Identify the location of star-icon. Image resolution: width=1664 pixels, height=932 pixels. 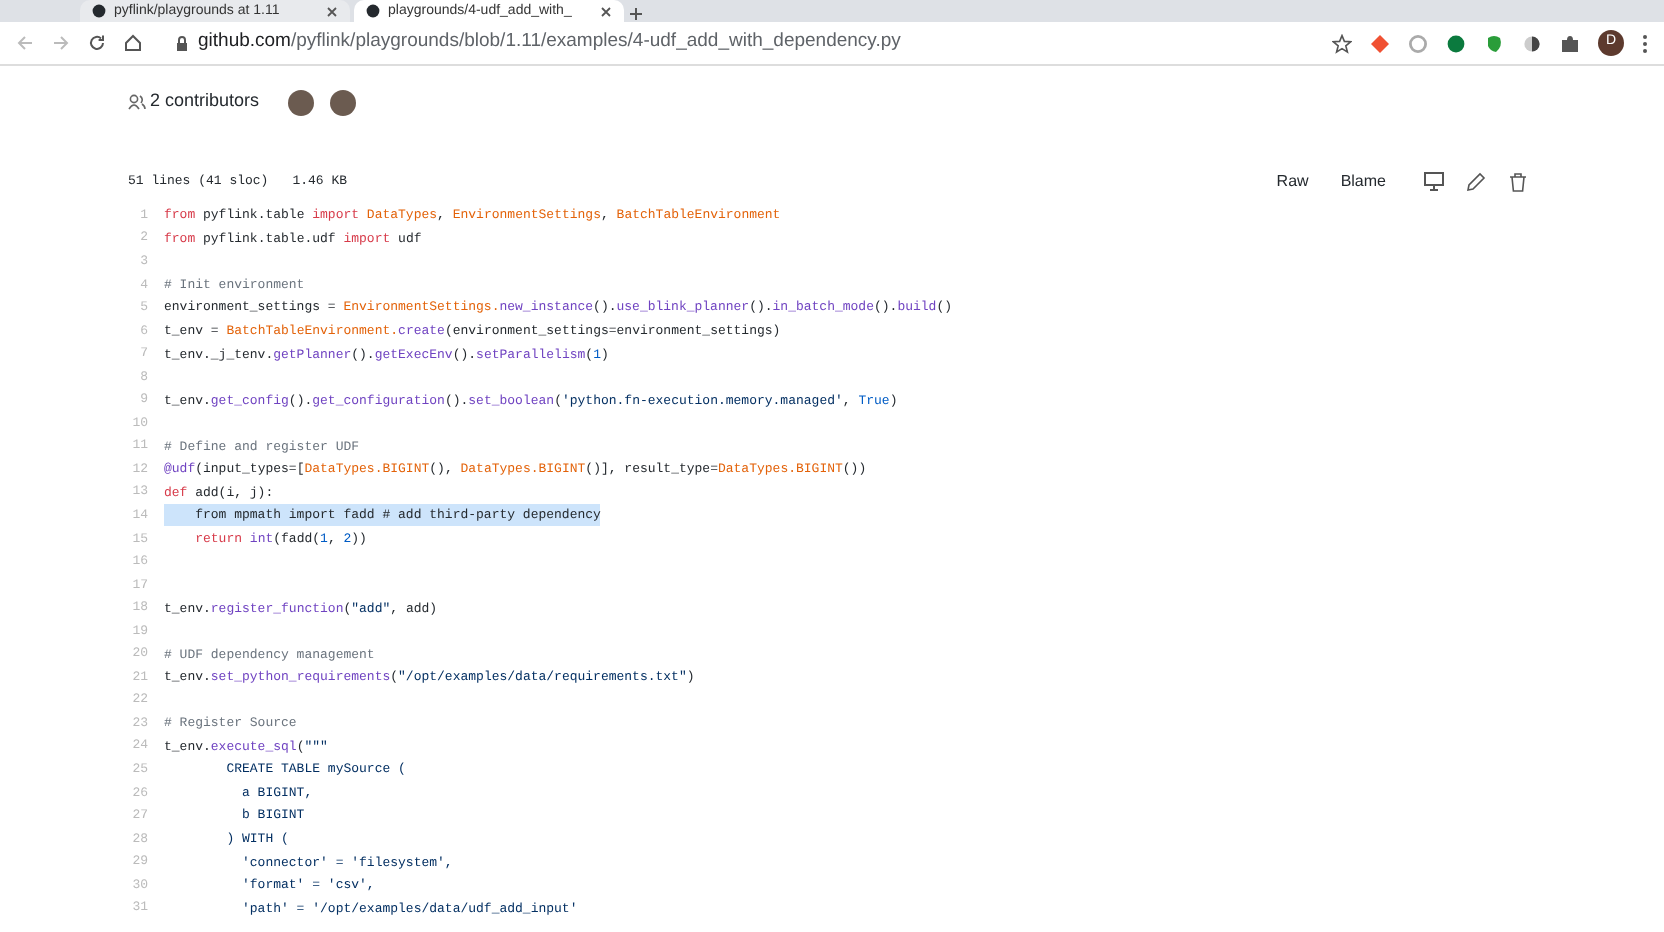
(1342, 43).